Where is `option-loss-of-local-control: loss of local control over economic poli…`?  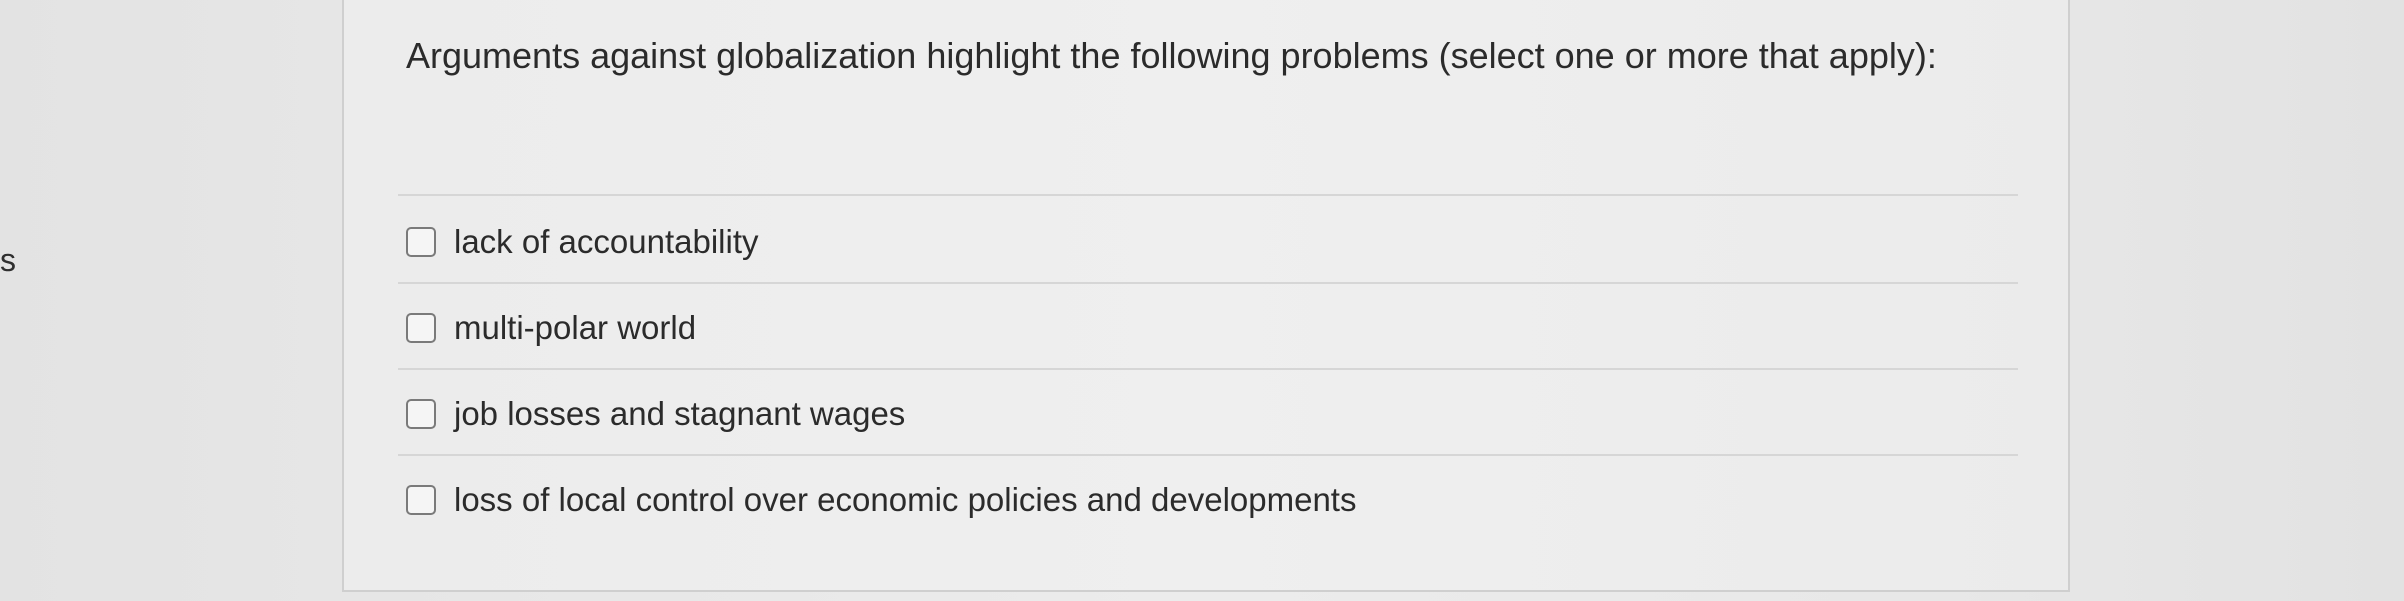
option-loss-of-local-control: loss of local control over economic poli… is located at coordinates (1206, 500).